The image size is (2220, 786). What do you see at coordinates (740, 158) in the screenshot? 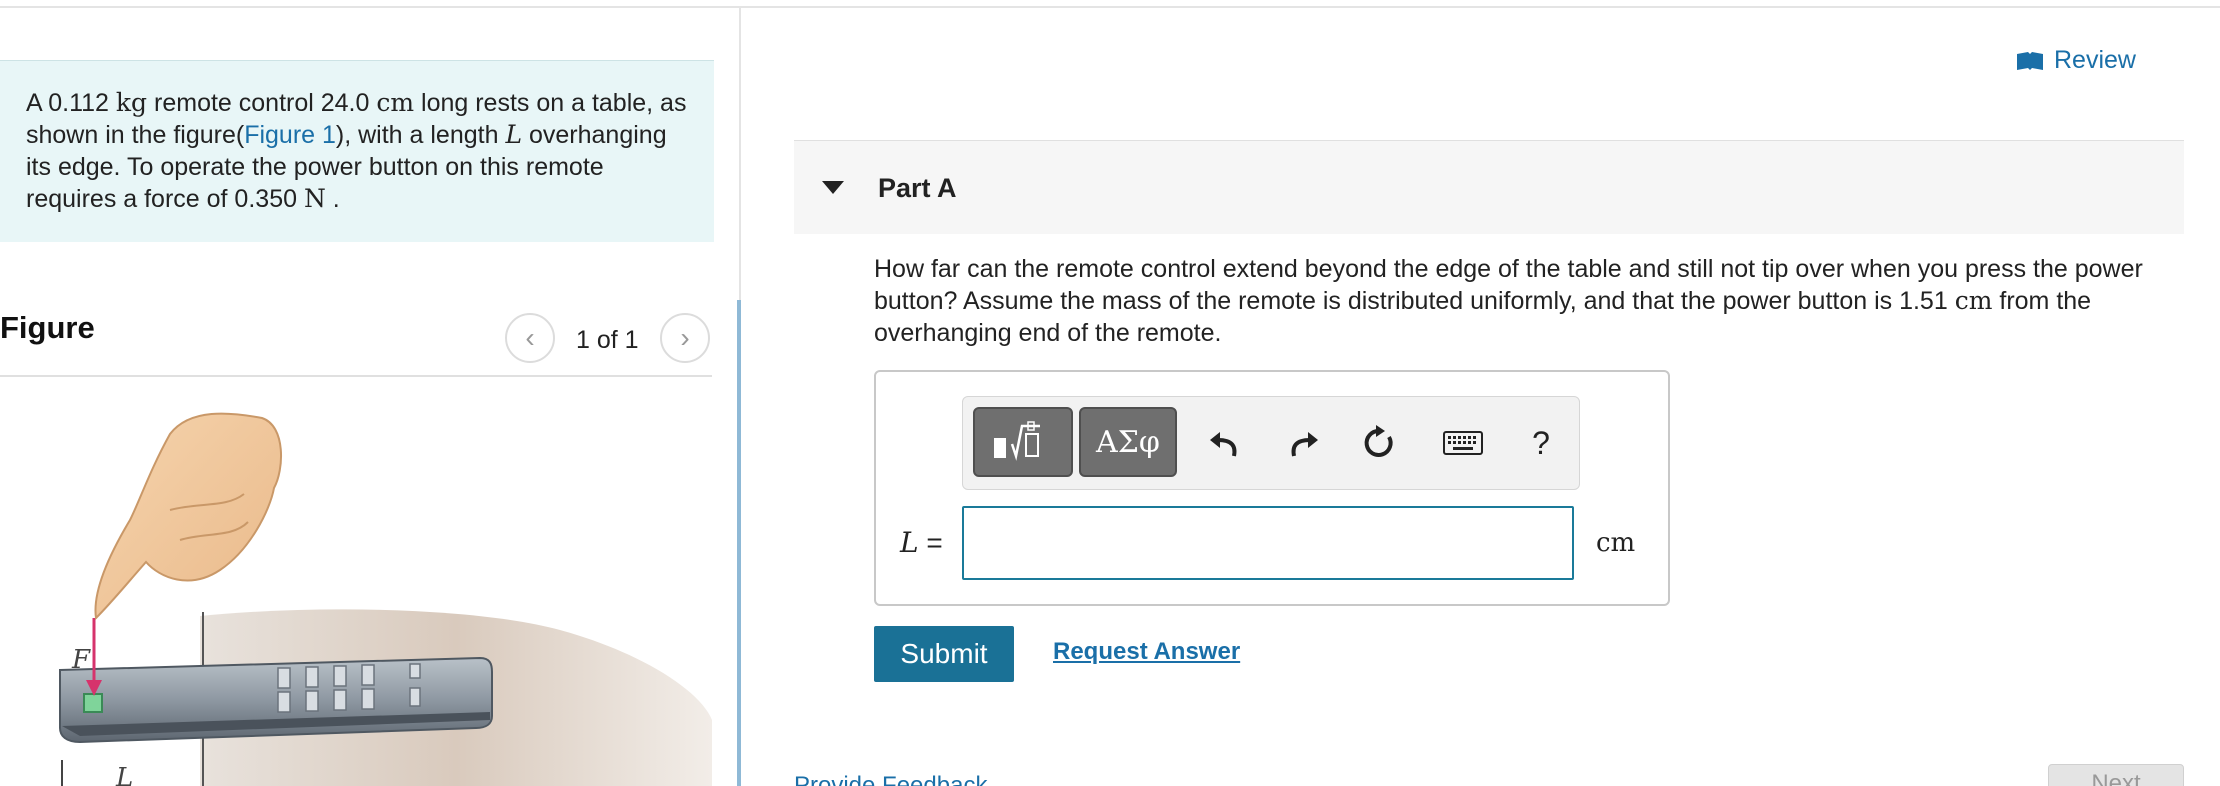
I see `panel-divider` at bounding box center [740, 158].